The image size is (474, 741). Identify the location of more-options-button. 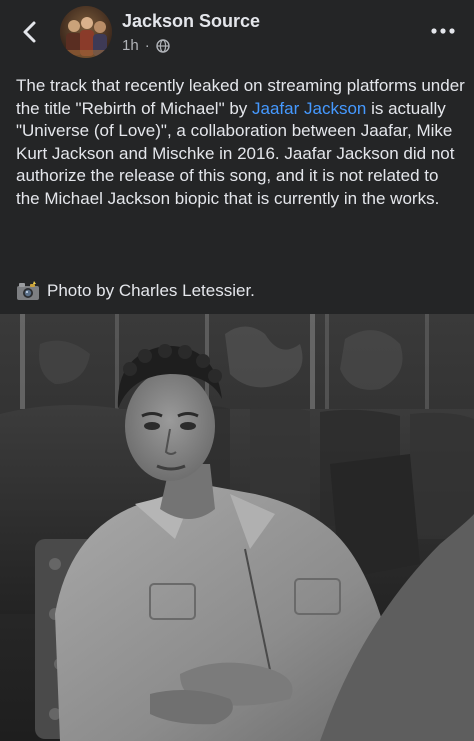
(443, 31).